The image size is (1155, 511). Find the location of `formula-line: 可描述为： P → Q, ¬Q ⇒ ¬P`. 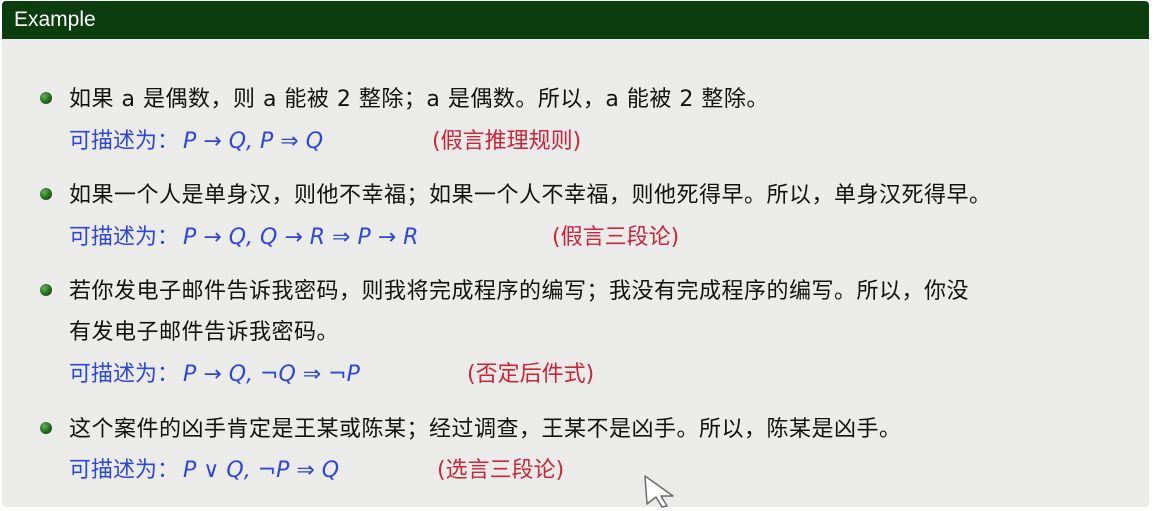

formula-line: 可描述为： P → Q, ¬Q ⇒ ¬P is located at coordinates (214, 372).